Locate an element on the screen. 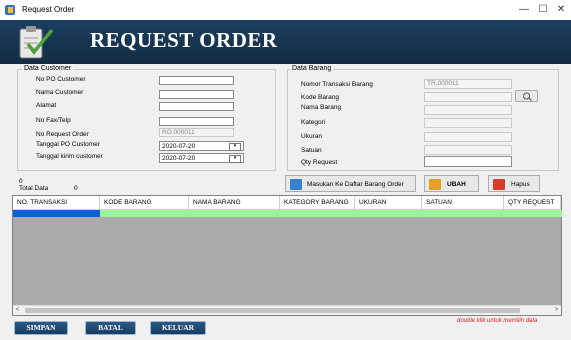  search-button is located at coordinates (526, 96).